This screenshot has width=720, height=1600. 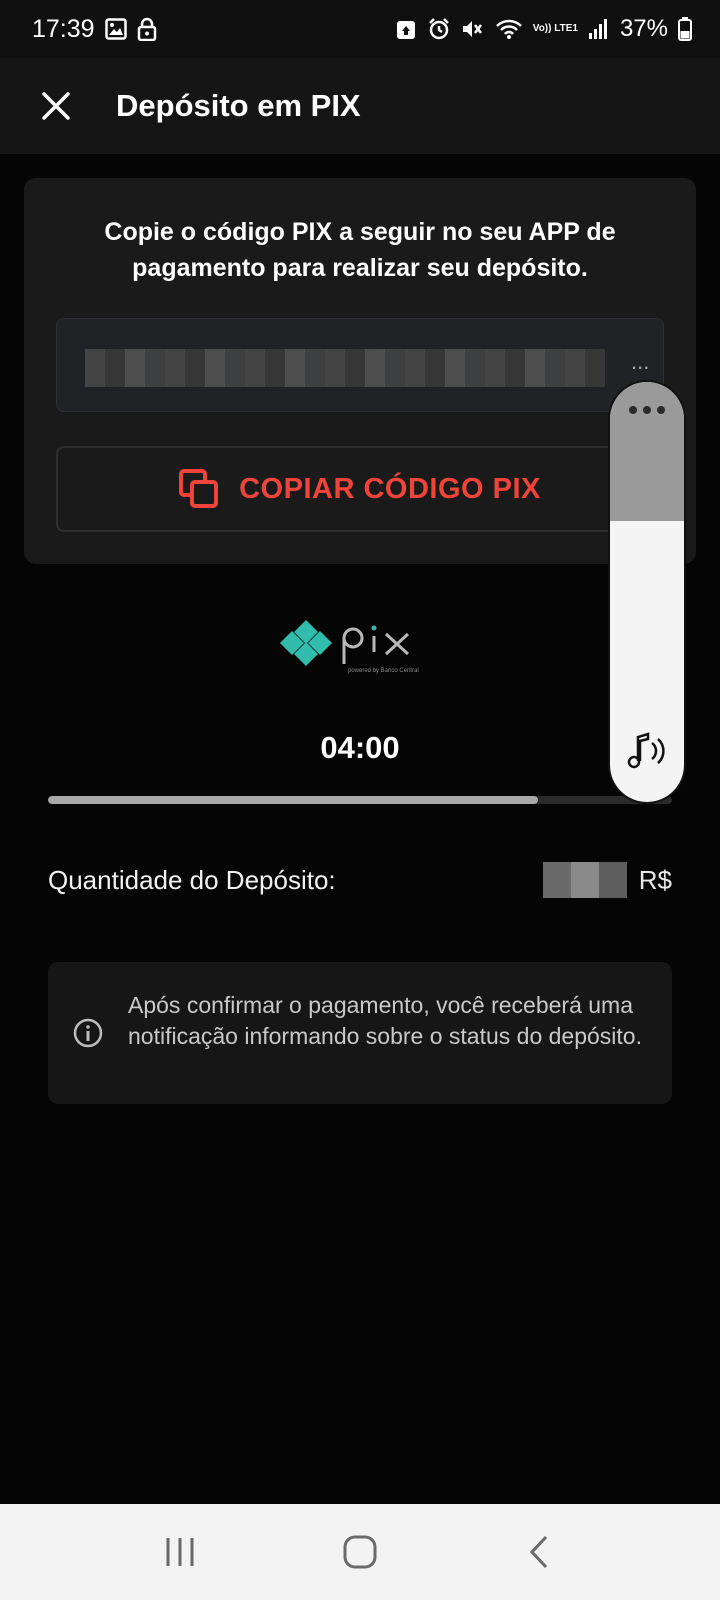 What do you see at coordinates (473, 29) in the screenshot?
I see `mute-icon` at bounding box center [473, 29].